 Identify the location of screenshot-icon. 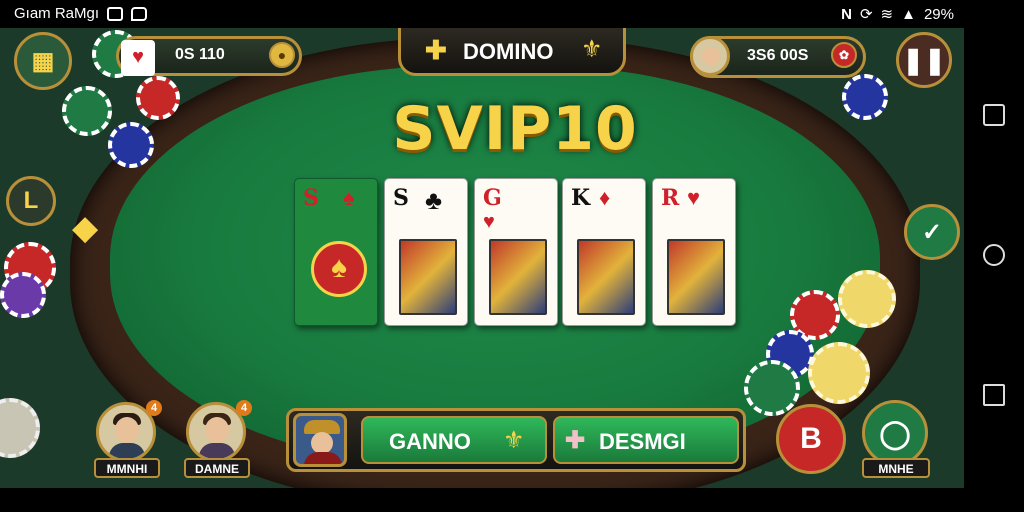
(115, 13).